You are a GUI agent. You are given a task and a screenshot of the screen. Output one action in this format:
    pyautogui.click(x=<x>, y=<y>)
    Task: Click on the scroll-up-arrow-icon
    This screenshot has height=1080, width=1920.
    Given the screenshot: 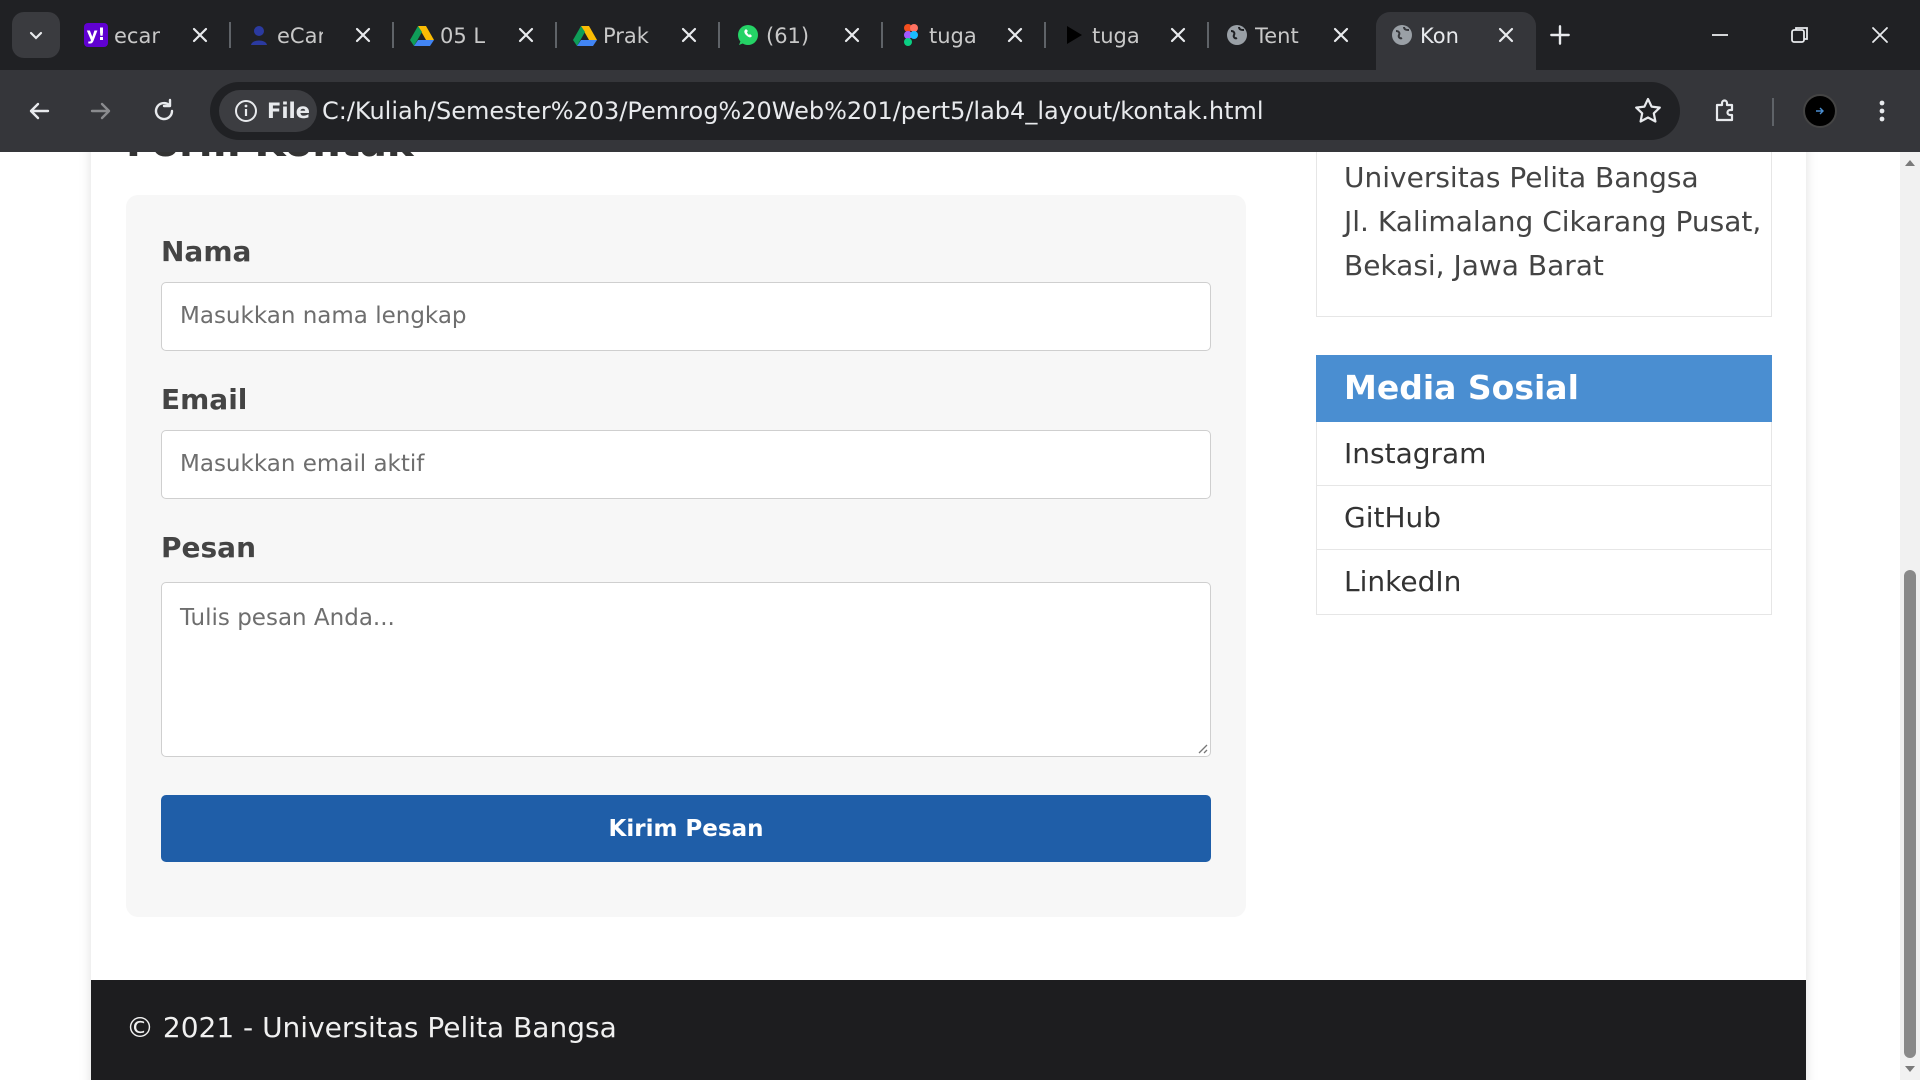 What is the action you would take?
    pyautogui.click(x=1910, y=163)
    